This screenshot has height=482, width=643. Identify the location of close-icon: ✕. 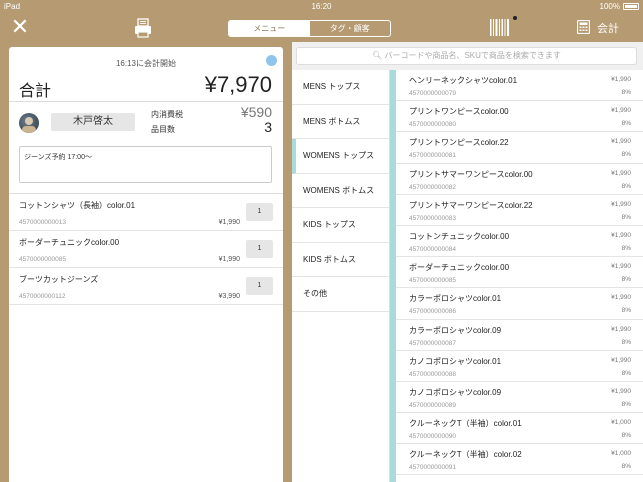
(20, 27).